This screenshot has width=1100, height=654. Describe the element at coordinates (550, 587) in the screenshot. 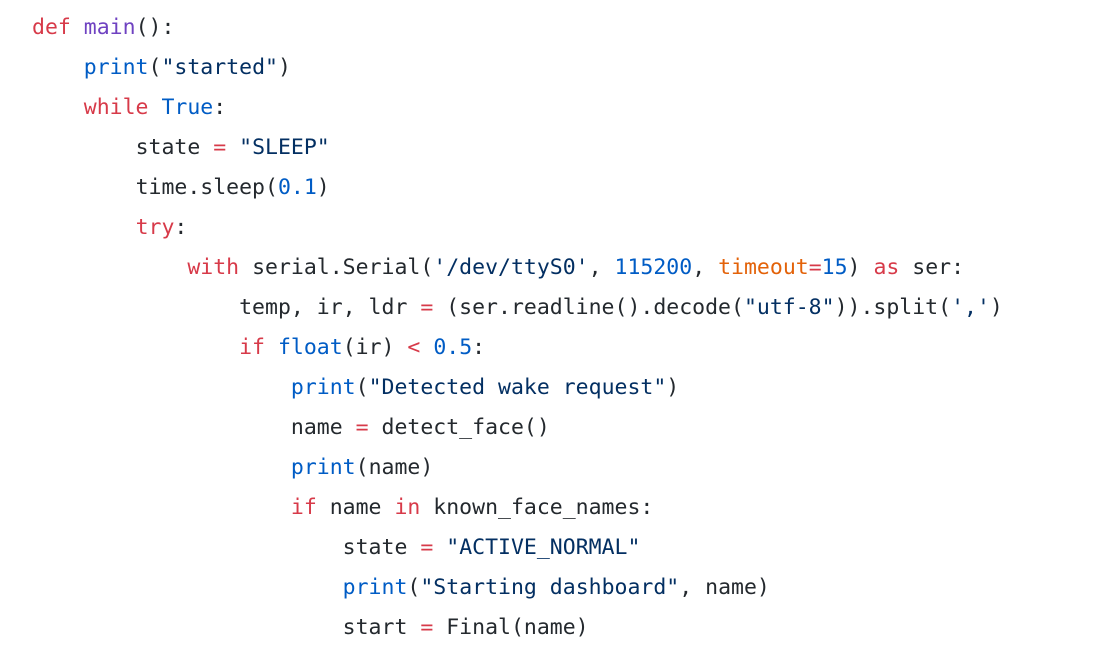

I see `code-token: "Starting dashboard"` at that location.